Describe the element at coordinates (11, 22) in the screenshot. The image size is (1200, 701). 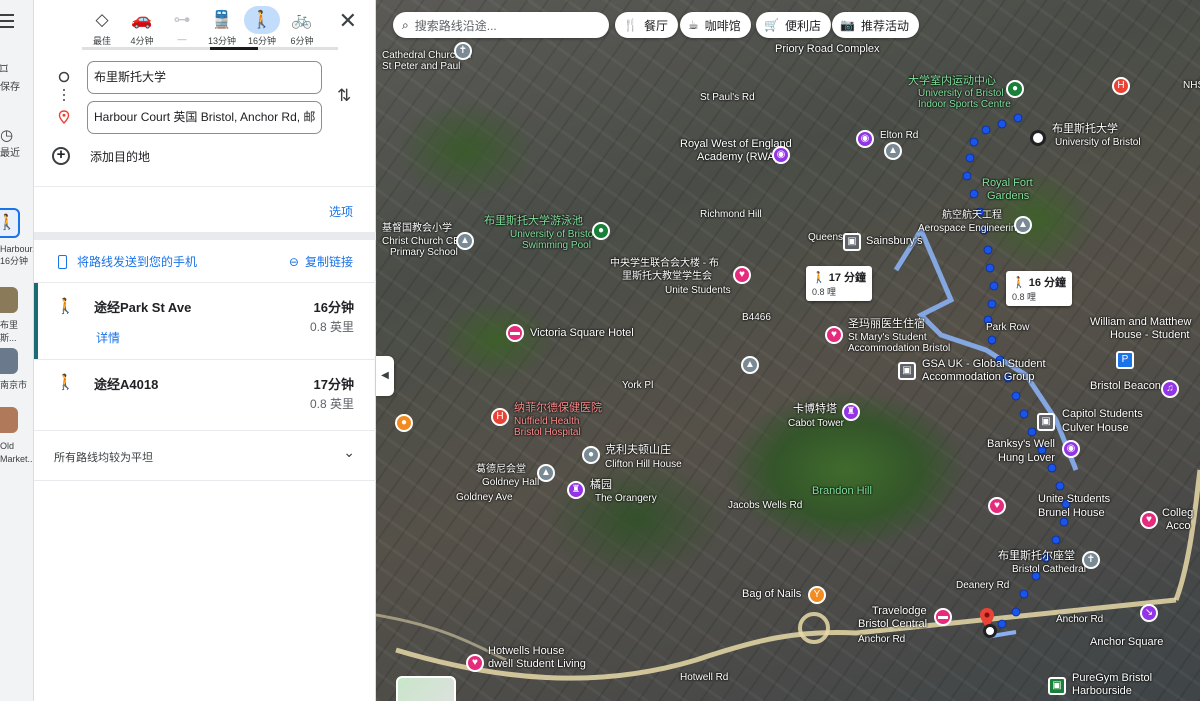
I see `menu-icon` at that location.